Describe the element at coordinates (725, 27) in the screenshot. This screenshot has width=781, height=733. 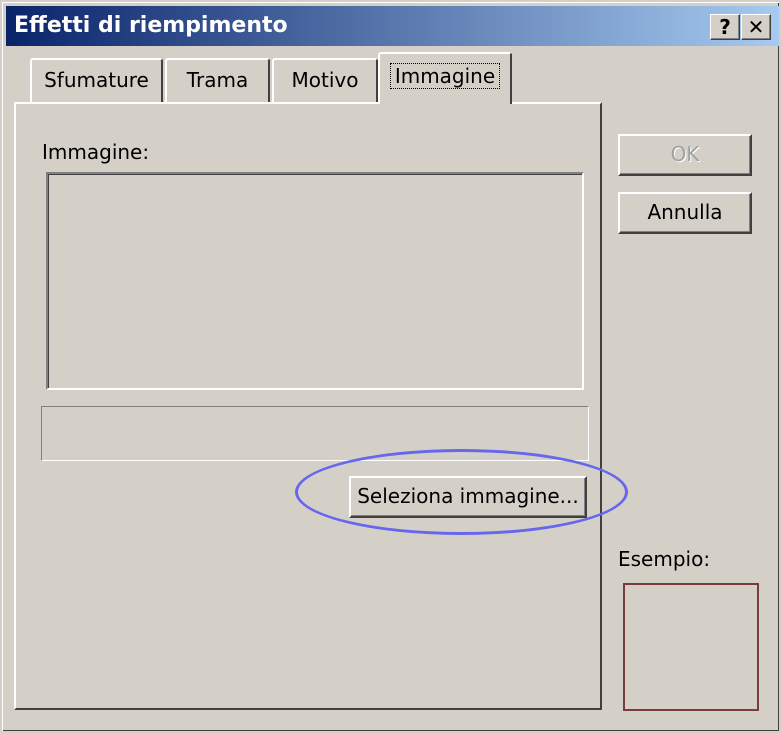
I see `help-button: ?` at that location.